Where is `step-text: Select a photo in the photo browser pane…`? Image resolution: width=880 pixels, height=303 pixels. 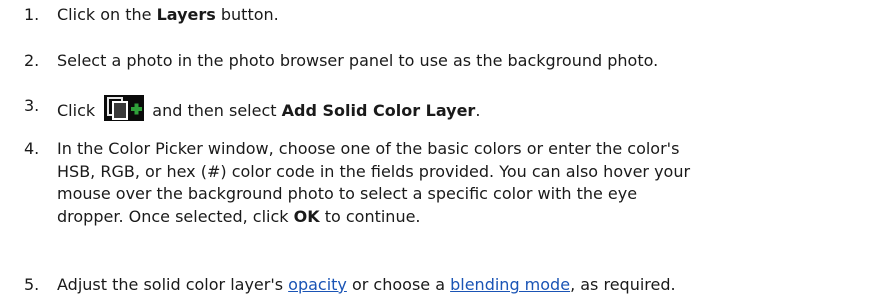 step-text: Select a photo in the photo browser pane… is located at coordinates (358, 60).